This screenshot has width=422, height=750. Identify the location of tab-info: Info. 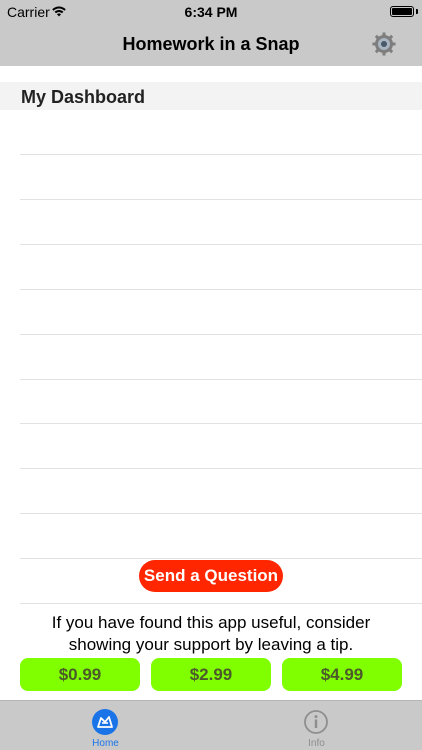
(316, 725).